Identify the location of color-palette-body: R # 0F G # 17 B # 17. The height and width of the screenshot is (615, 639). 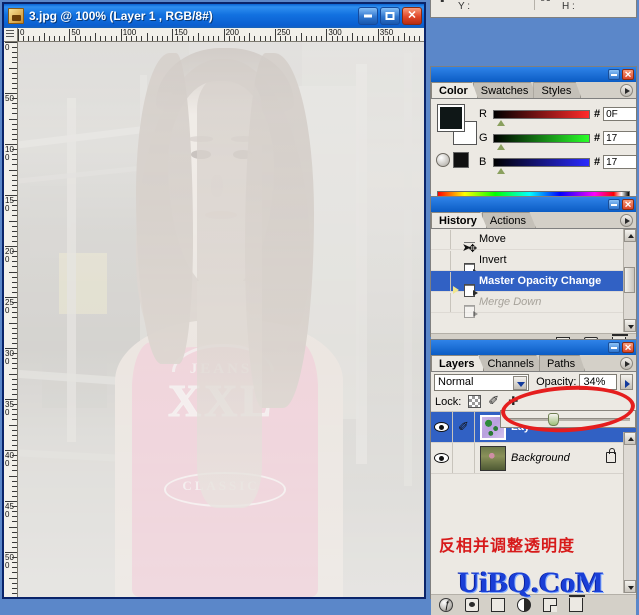
(534, 155).